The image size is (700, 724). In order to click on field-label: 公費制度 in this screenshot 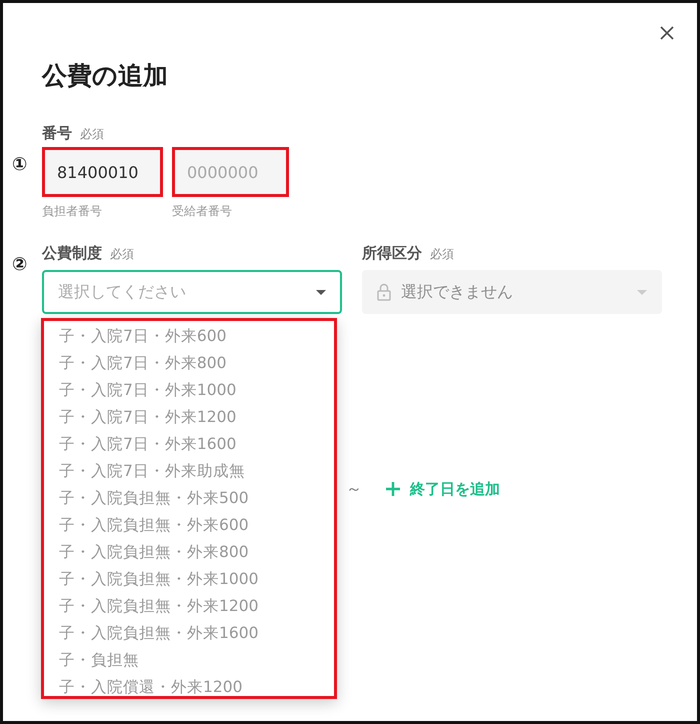, I will do `click(72, 253)`.